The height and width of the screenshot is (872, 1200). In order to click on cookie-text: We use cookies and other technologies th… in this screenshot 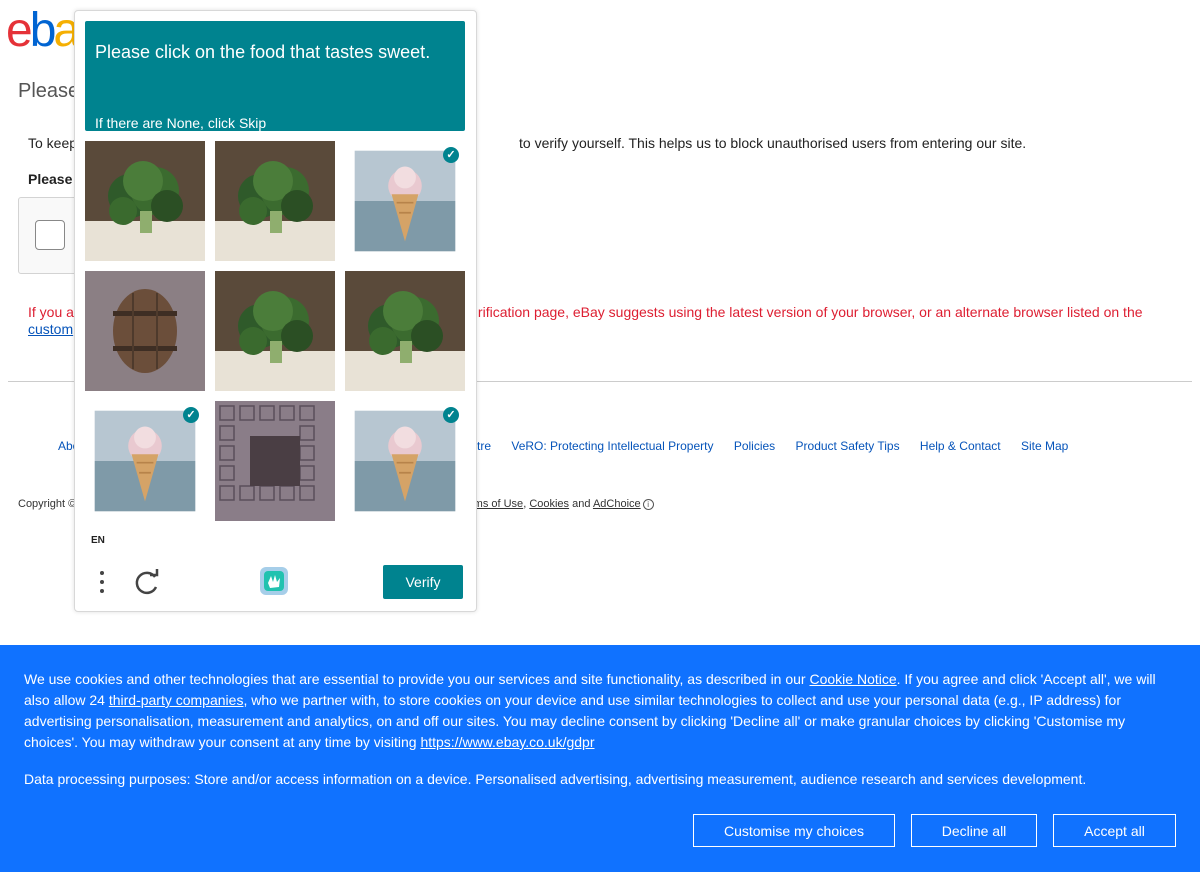, I will do `click(590, 710)`.